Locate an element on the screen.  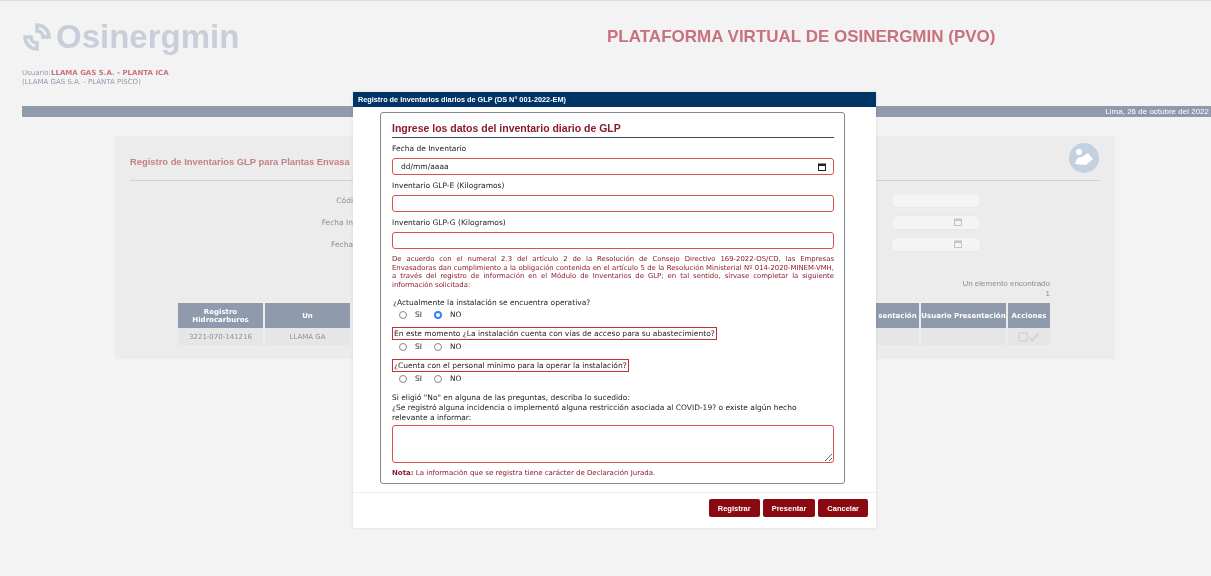
date-text: Lima, 26 de octubre del 2022 is located at coordinates (1157, 111).